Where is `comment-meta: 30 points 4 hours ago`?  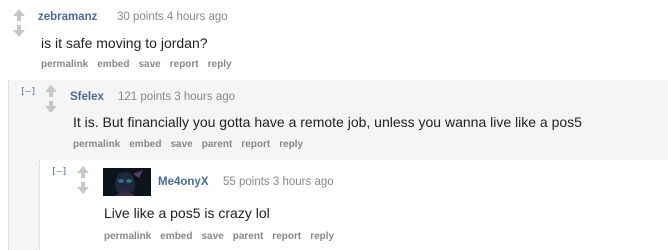
comment-meta: 30 points 4 hours ago is located at coordinates (172, 17).